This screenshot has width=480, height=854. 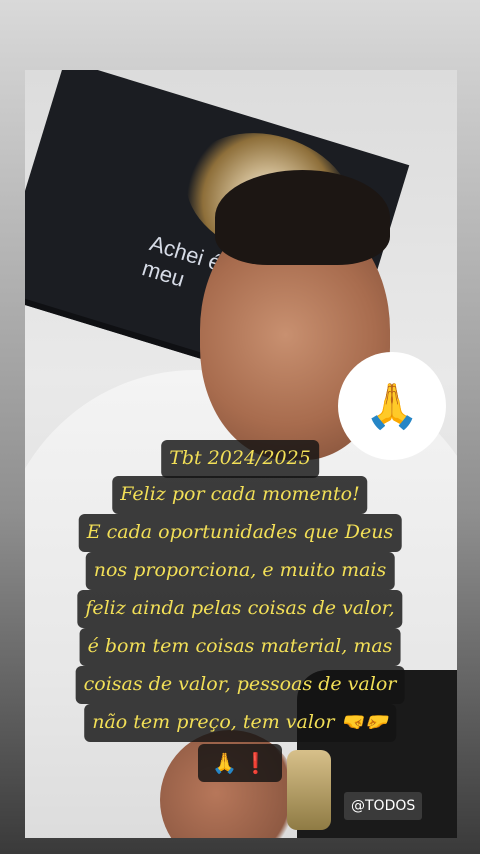 I want to click on praying-hands-sticker: 🙏, so click(x=392, y=406).